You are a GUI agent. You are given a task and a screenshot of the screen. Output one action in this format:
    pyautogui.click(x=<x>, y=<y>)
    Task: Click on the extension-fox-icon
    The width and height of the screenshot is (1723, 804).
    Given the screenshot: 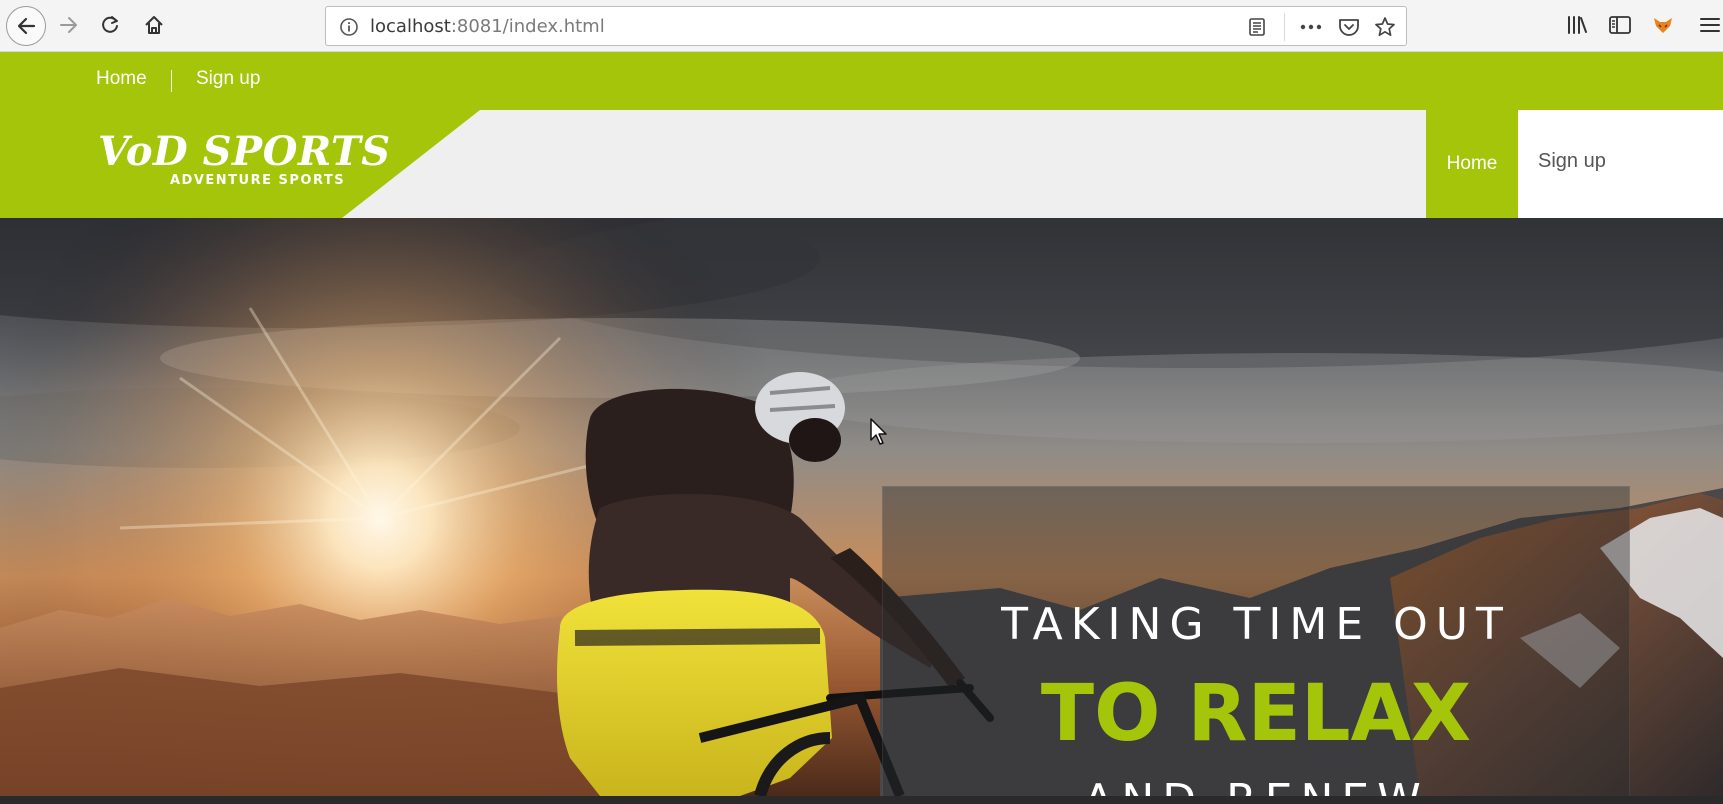 What is the action you would take?
    pyautogui.click(x=1663, y=25)
    